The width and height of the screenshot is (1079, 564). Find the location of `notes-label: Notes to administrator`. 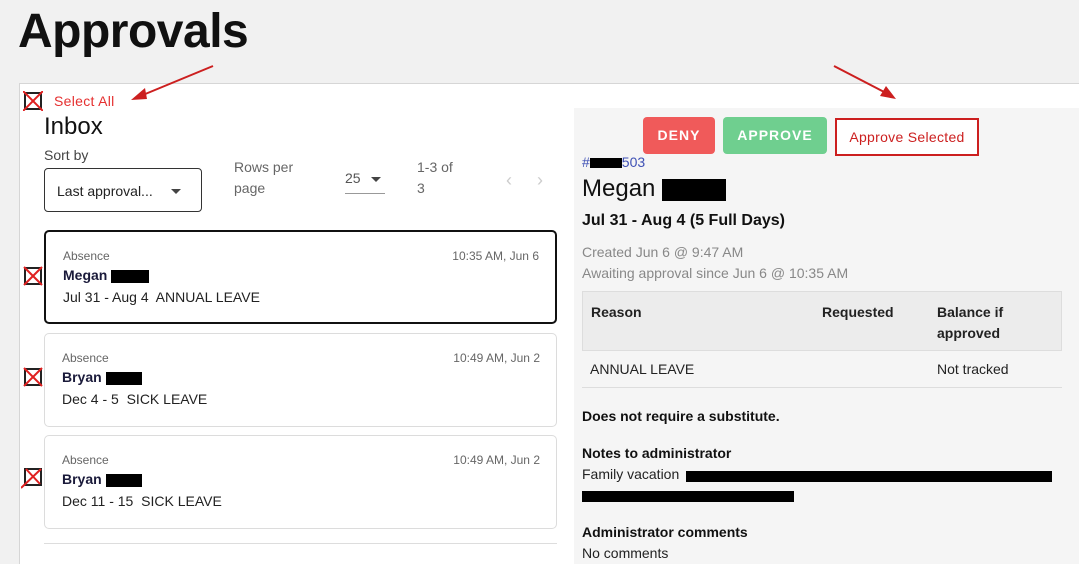

notes-label: Notes to administrator is located at coordinates (657, 453).